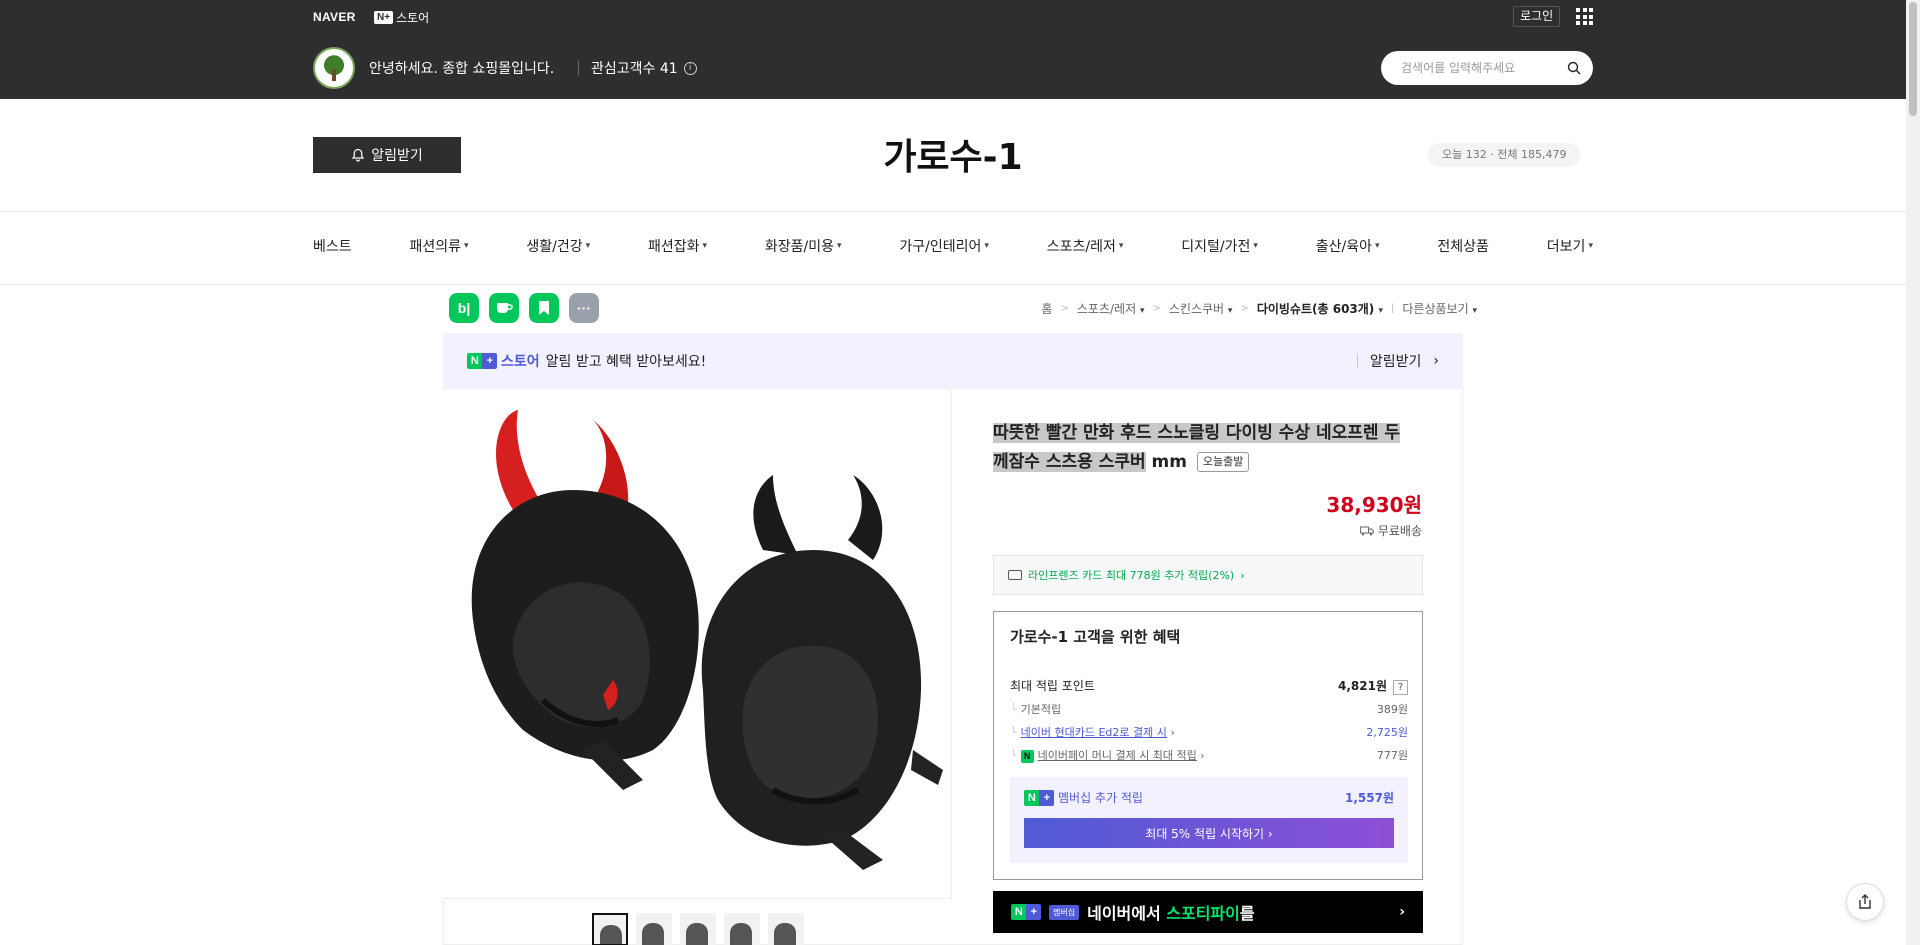  I want to click on credit-card-icon, so click(1015, 575).